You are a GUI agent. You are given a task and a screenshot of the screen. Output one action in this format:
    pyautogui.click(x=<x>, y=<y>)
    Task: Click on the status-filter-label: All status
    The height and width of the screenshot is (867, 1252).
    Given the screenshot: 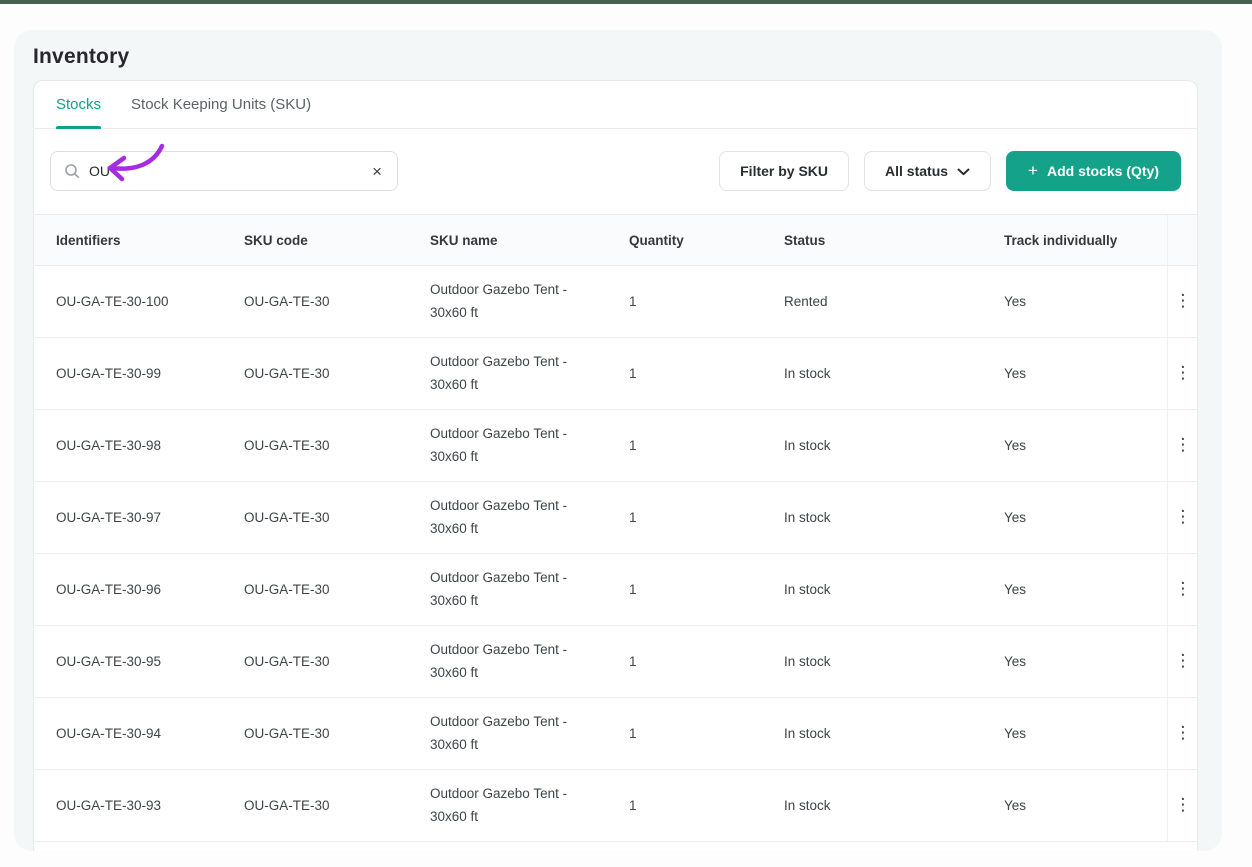 What is the action you would take?
    pyautogui.click(x=917, y=171)
    